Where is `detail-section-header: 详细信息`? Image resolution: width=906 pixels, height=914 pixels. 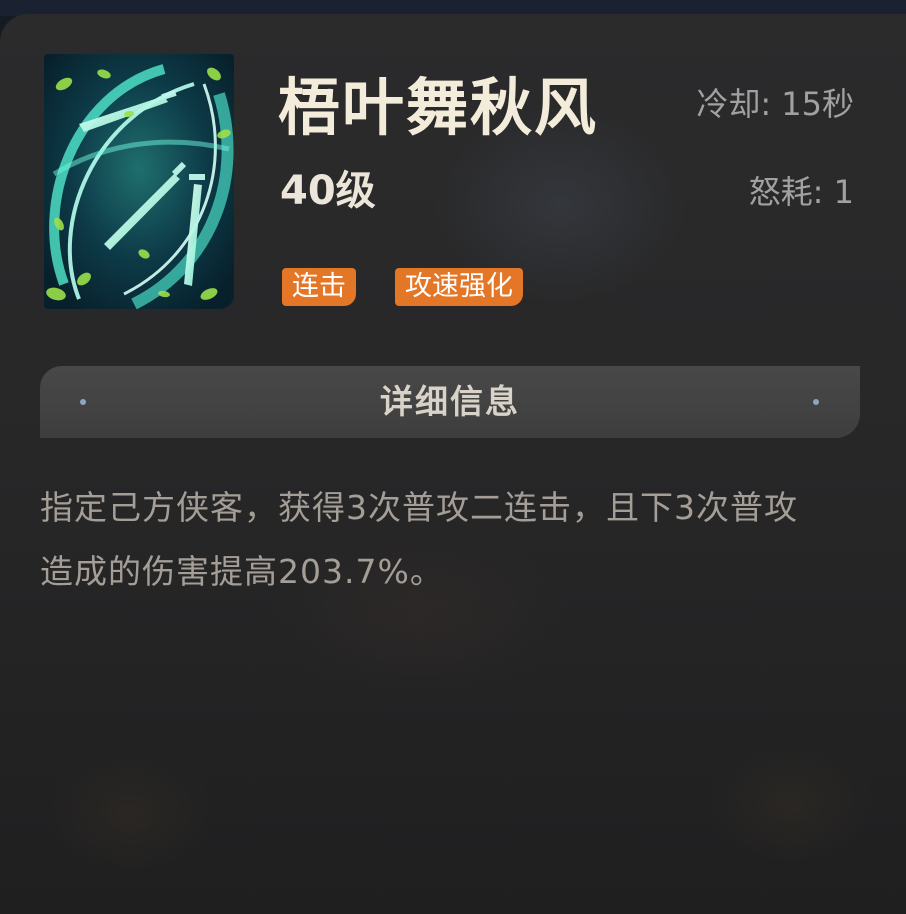 detail-section-header: 详细信息 is located at coordinates (450, 402).